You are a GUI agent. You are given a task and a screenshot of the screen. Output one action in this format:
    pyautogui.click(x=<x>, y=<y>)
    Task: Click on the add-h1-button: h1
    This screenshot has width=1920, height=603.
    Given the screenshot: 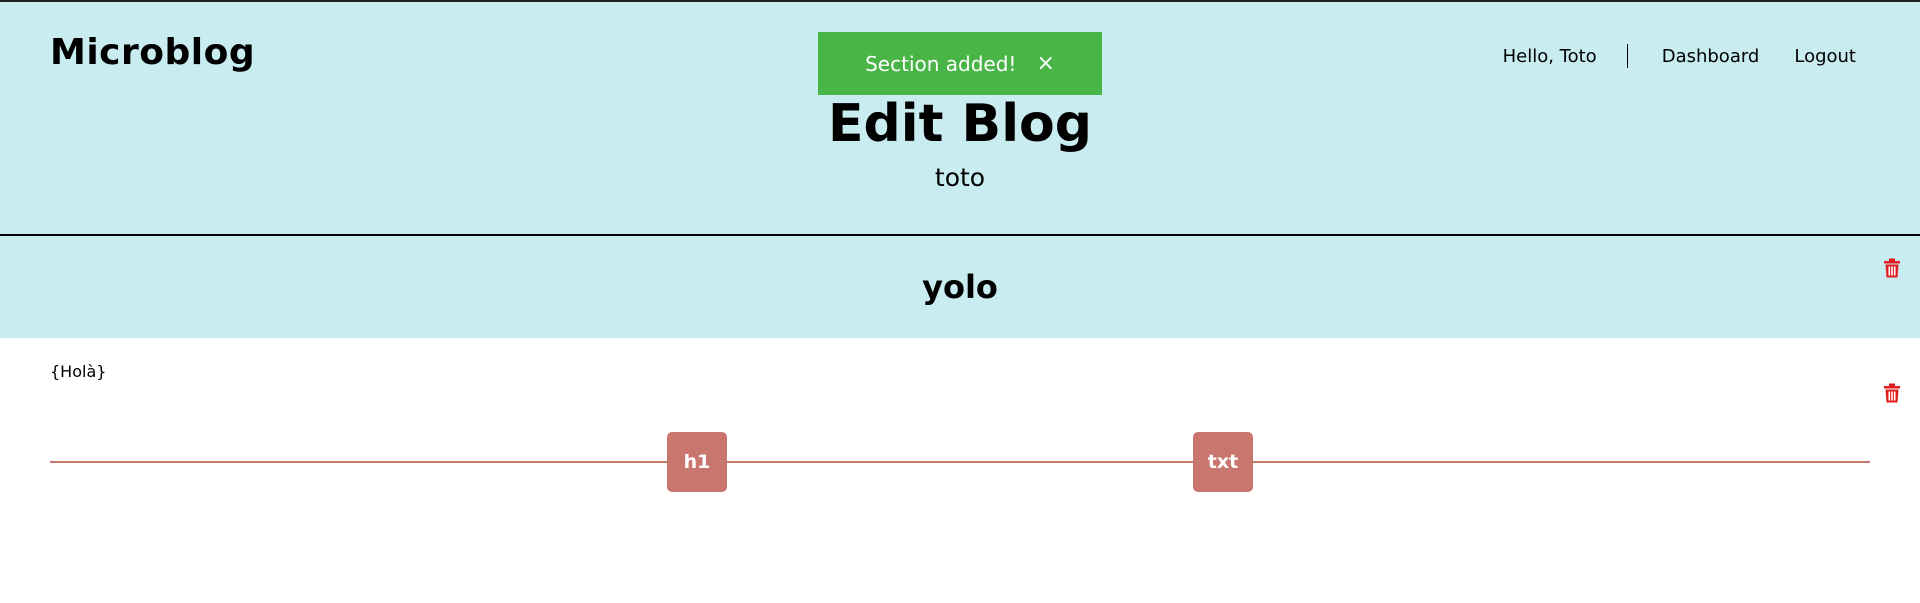 What is the action you would take?
    pyautogui.click(x=697, y=462)
    